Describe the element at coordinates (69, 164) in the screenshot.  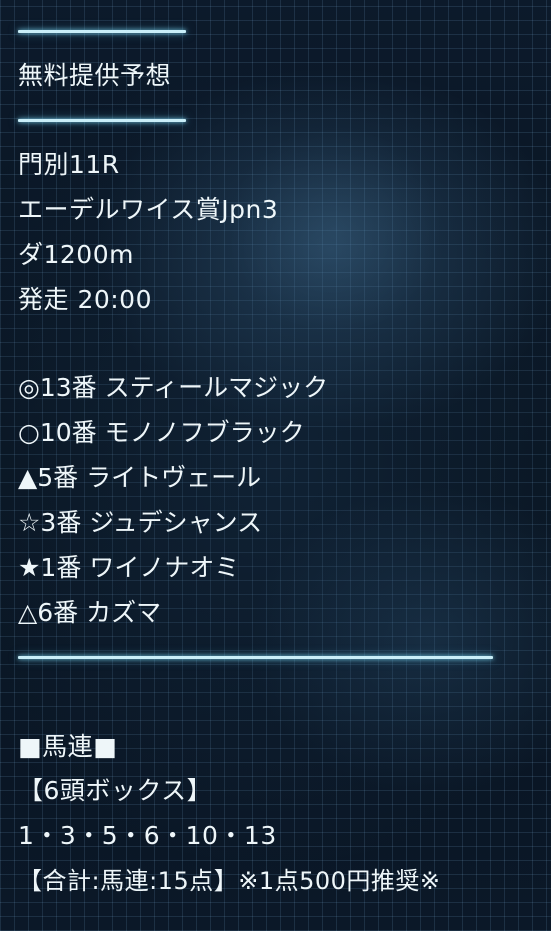
I see `race-venue-number: 門別11R` at that location.